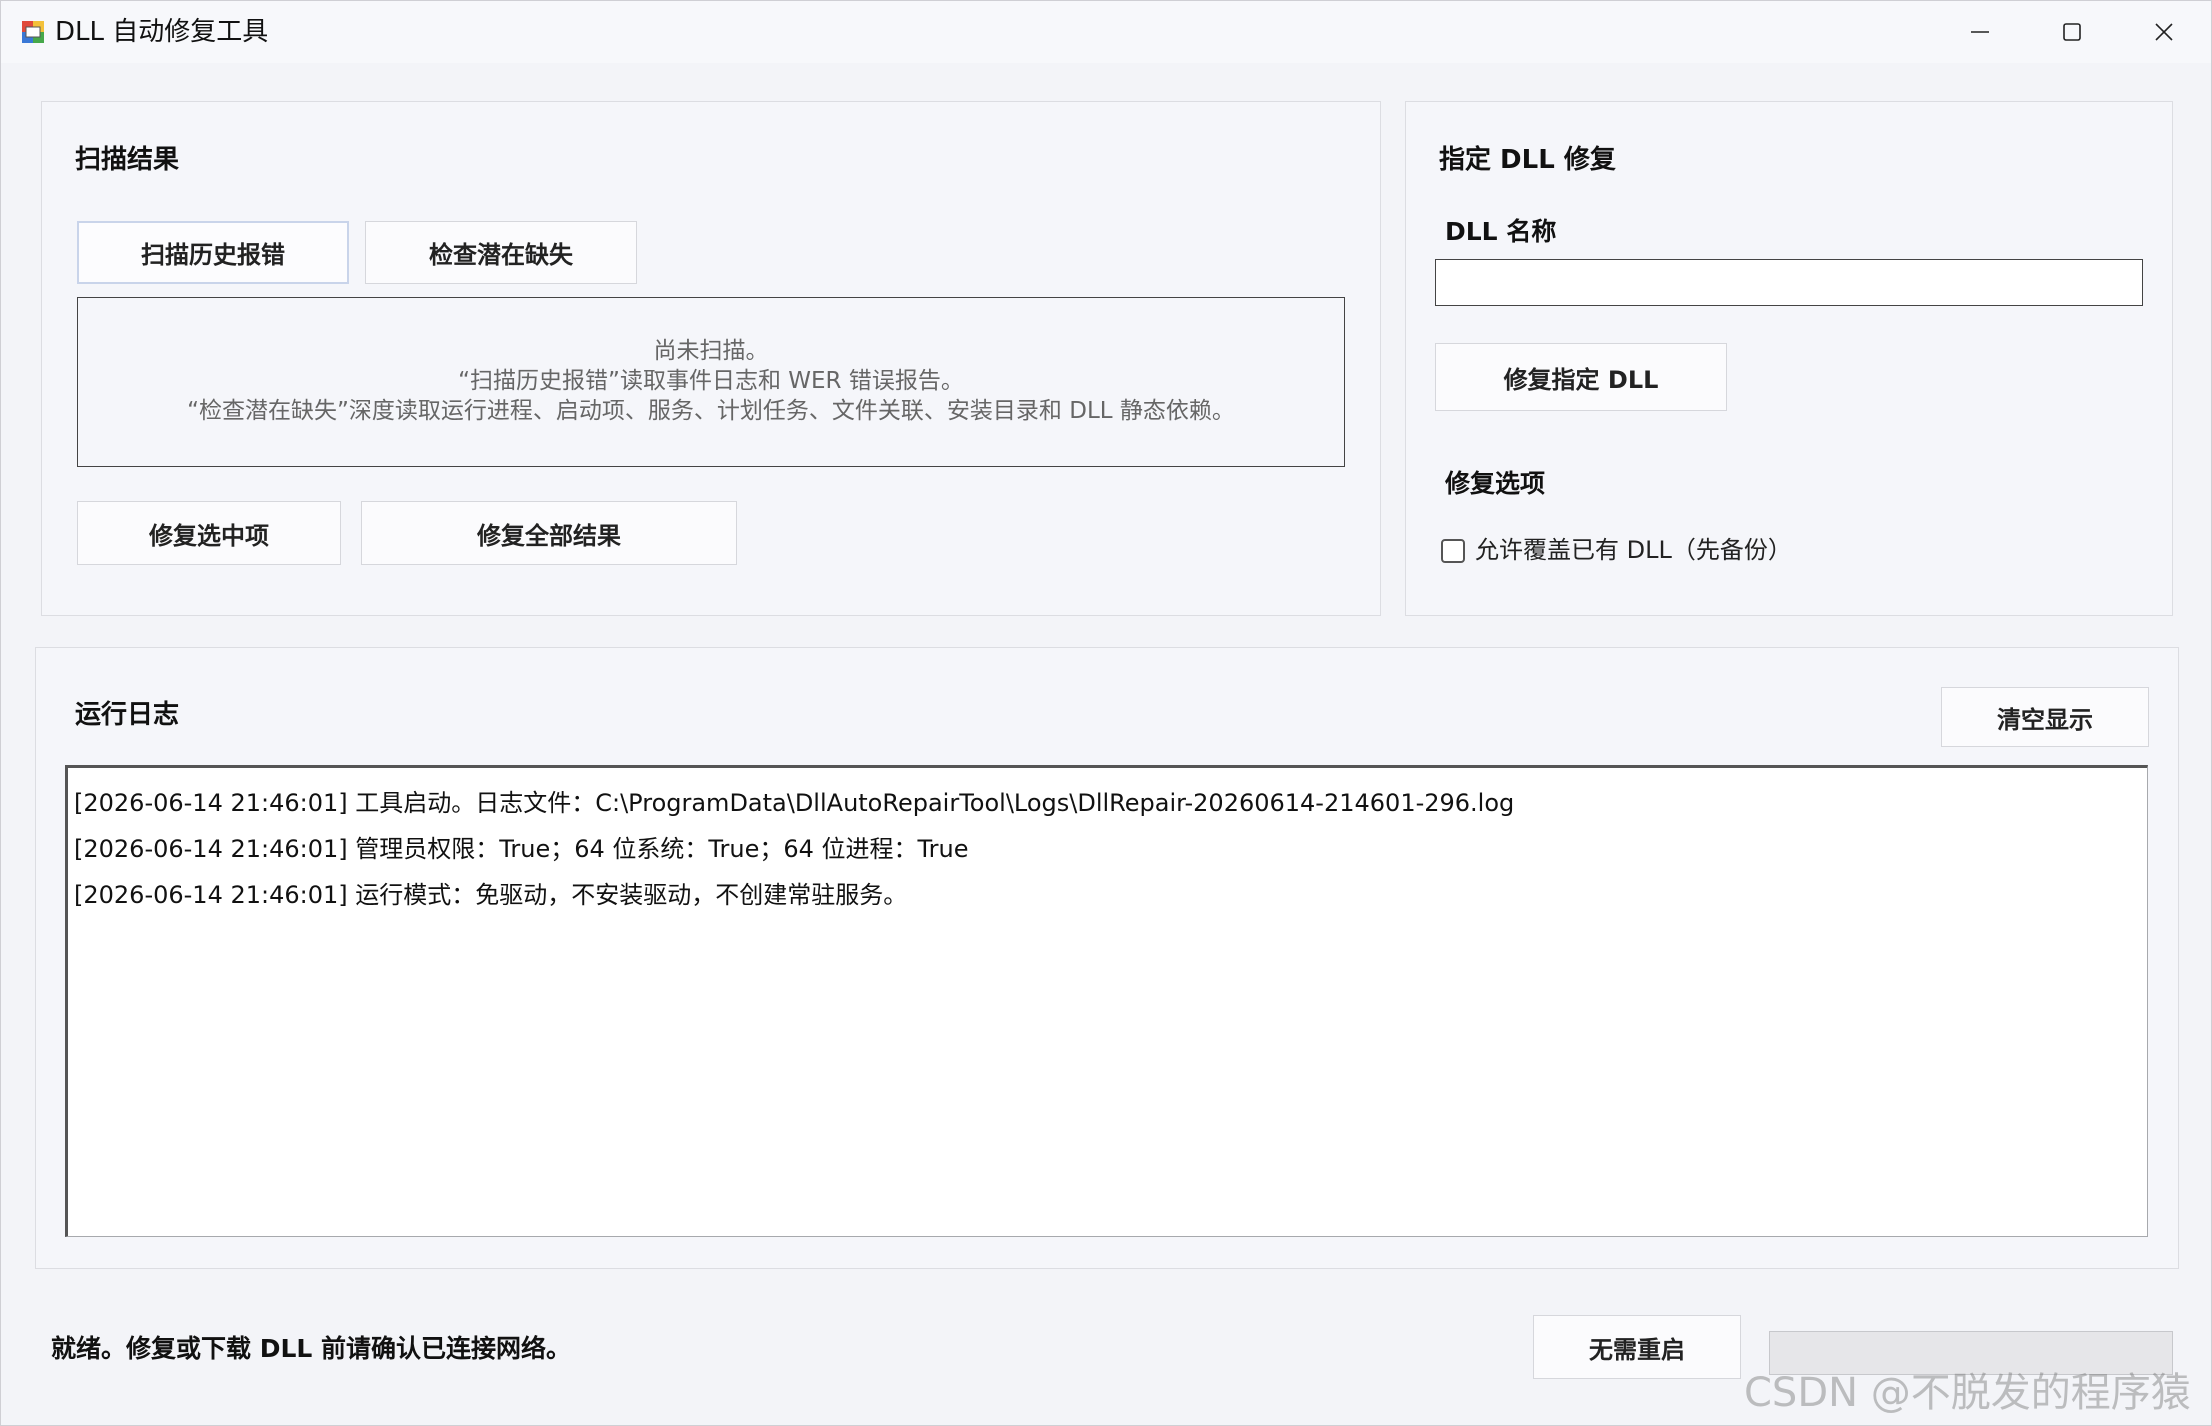  I want to click on info-line: 尚未扫描。, so click(711, 351).